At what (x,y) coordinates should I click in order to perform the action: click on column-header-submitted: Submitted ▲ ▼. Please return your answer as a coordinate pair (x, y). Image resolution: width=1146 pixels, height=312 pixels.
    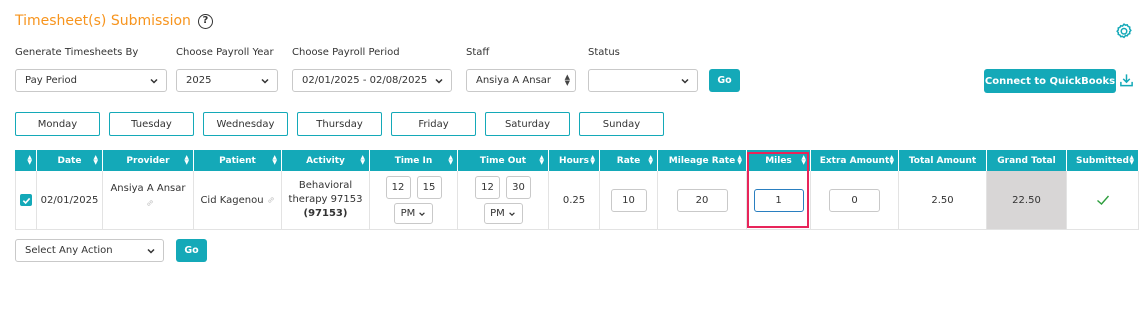
    Looking at the image, I should click on (1103, 160).